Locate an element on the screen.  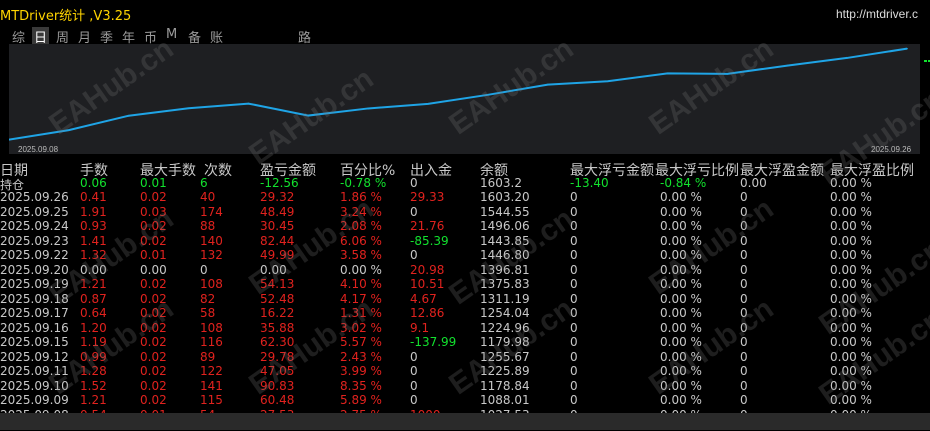
row-date: 2025.09.12 is located at coordinates (34, 356).